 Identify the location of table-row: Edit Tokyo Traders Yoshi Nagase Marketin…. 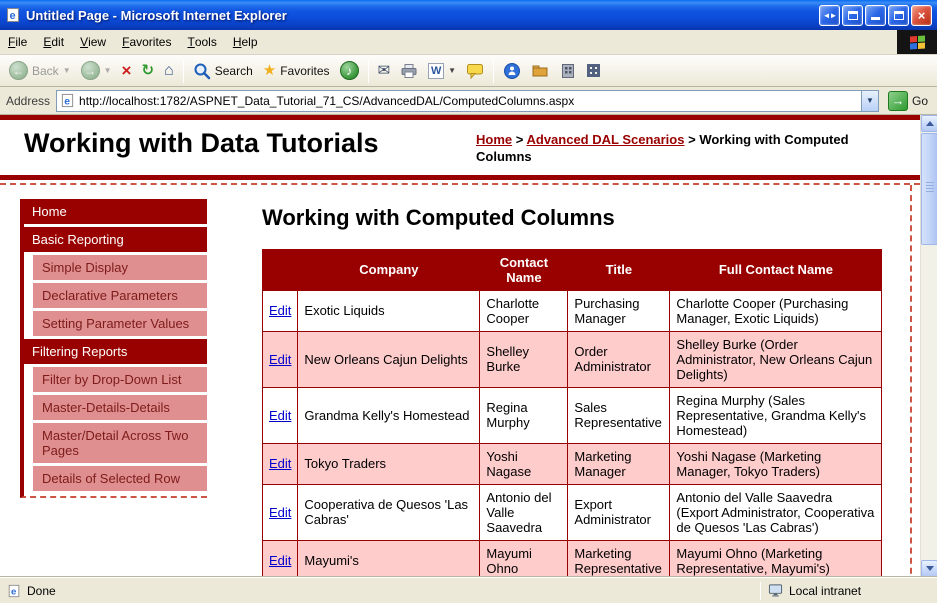
(572, 463).